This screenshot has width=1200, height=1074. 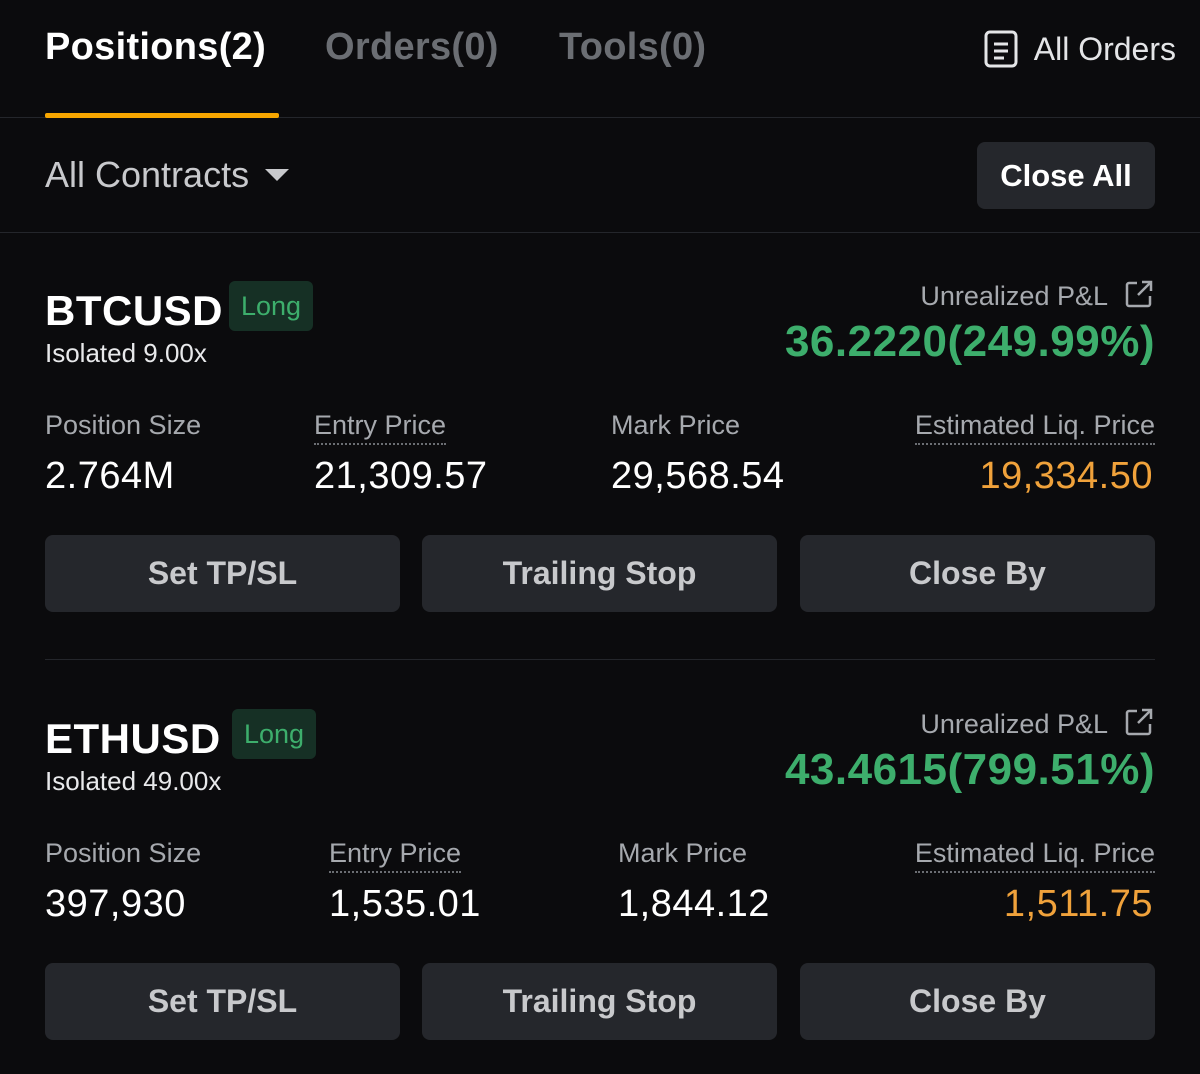 What do you see at coordinates (1066, 175) in the screenshot?
I see `close-all-button: Close All` at bounding box center [1066, 175].